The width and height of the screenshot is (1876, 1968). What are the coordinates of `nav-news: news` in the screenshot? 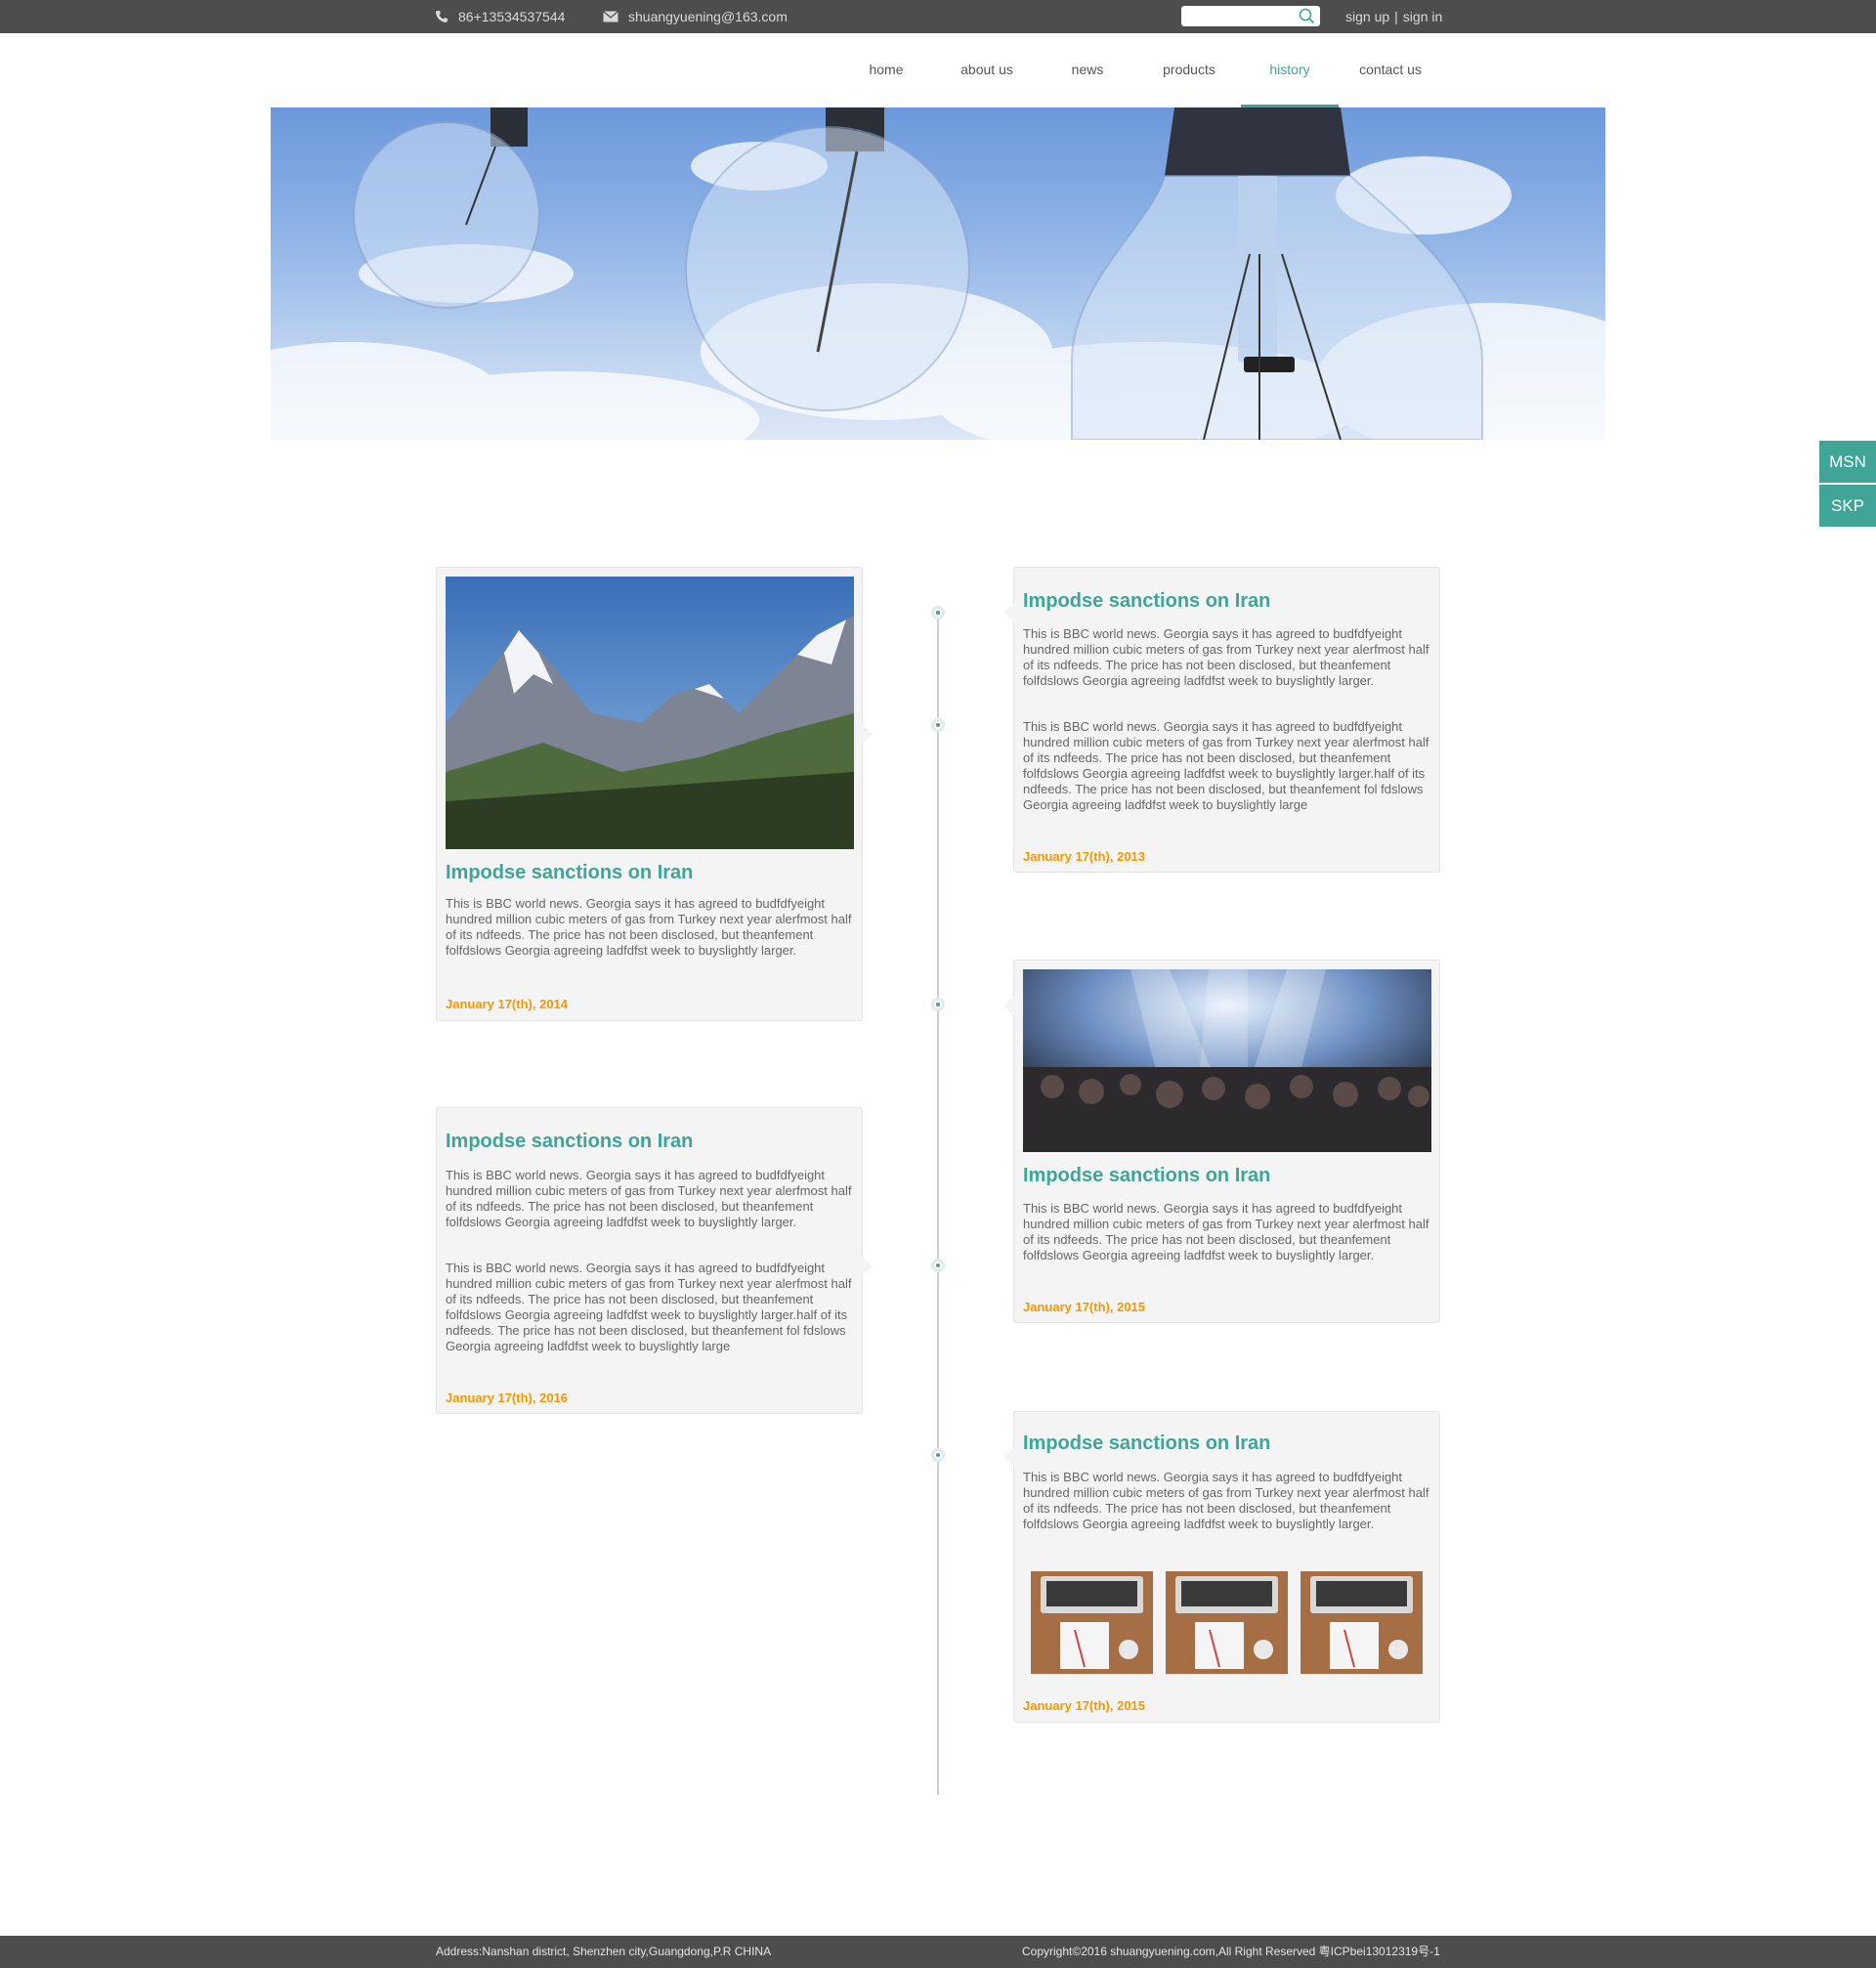 It's located at (1087, 70).